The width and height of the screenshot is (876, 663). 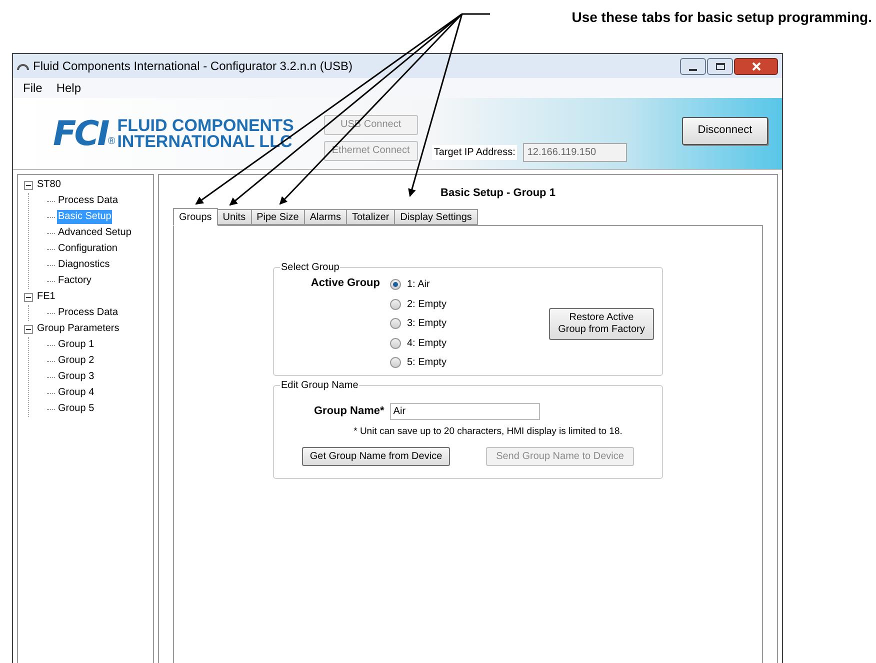 What do you see at coordinates (693, 66) in the screenshot?
I see `minimize-button` at bounding box center [693, 66].